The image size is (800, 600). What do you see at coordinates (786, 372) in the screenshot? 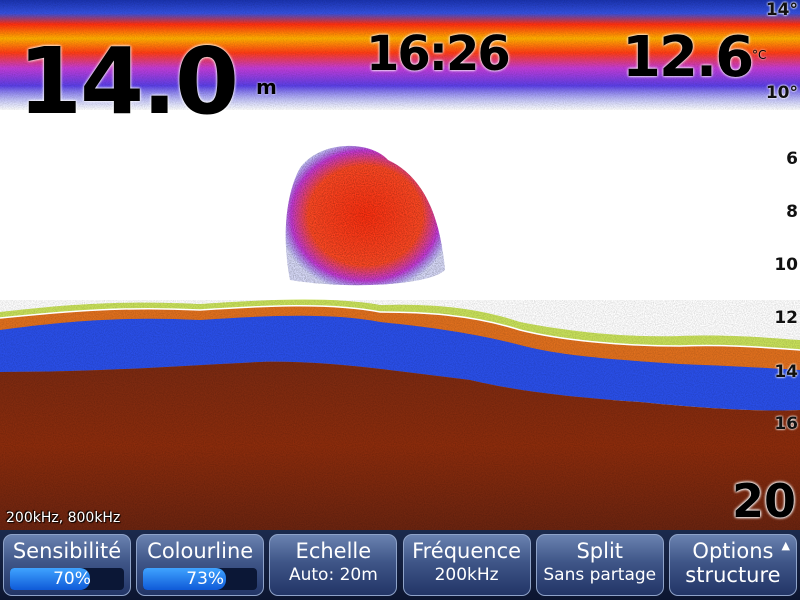
I see `depth-scale-label: 14` at bounding box center [786, 372].